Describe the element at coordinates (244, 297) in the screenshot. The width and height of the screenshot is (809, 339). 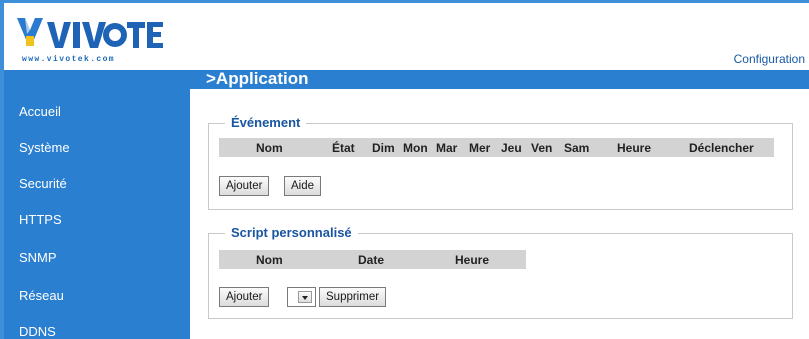
I see `script-add-button: Ajouter` at that location.